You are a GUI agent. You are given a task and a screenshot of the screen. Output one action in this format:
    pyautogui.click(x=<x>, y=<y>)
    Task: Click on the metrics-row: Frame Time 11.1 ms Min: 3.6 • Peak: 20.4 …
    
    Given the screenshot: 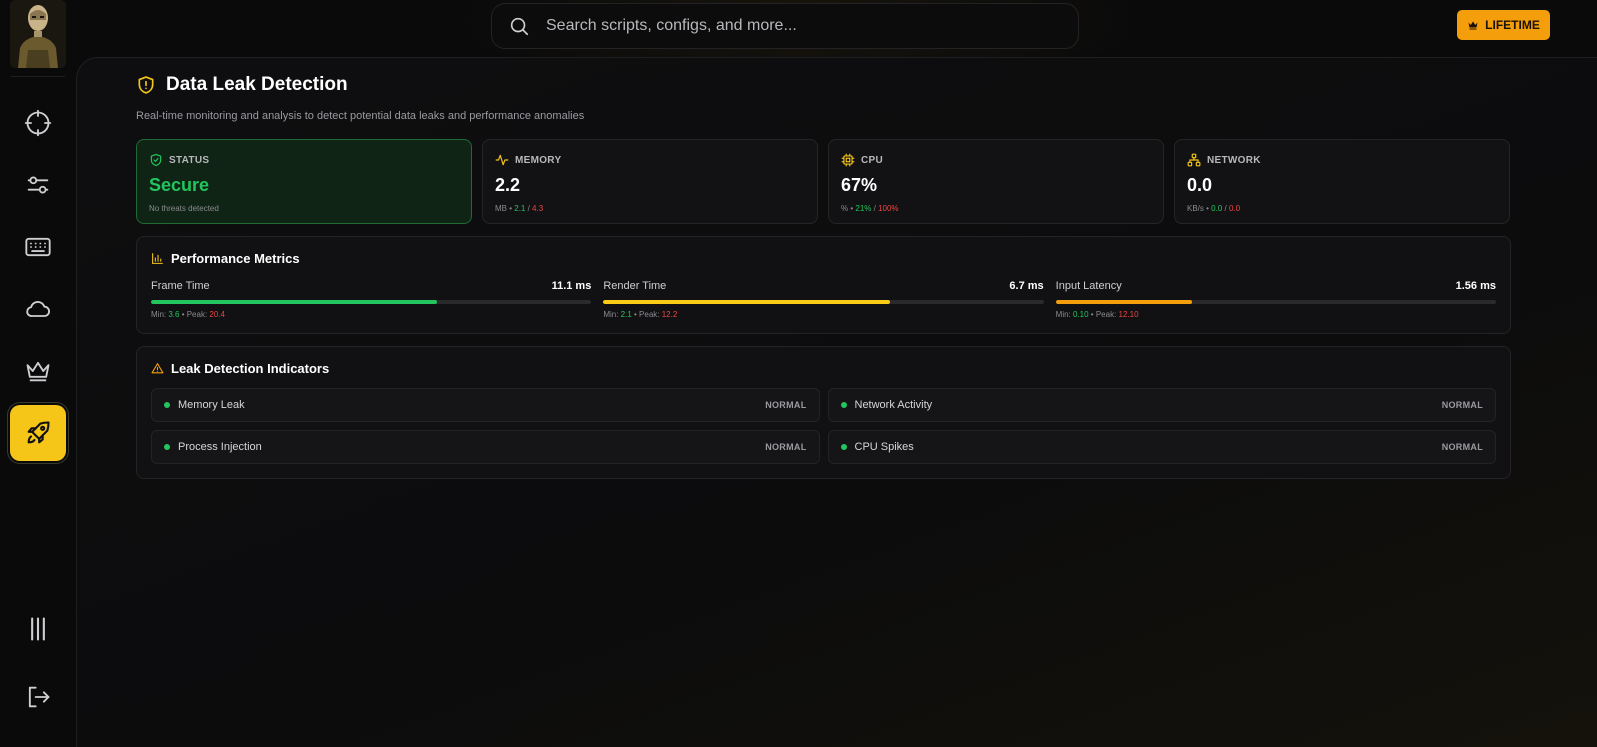 What is the action you would take?
    pyautogui.click(x=823, y=299)
    